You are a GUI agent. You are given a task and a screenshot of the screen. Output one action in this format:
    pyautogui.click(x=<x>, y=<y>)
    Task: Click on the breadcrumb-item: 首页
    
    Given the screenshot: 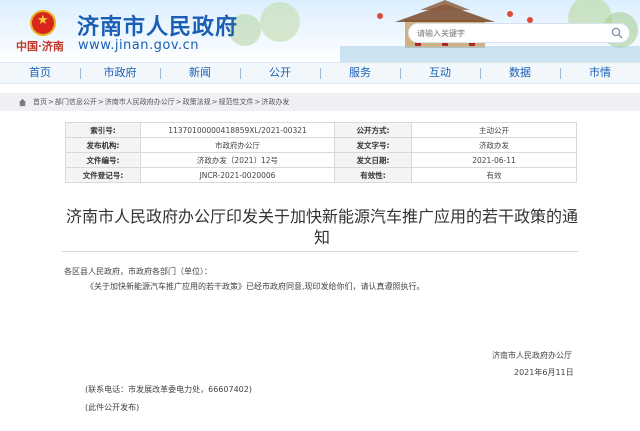 What is the action you would take?
    pyautogui.click(x=40, y=102)
    